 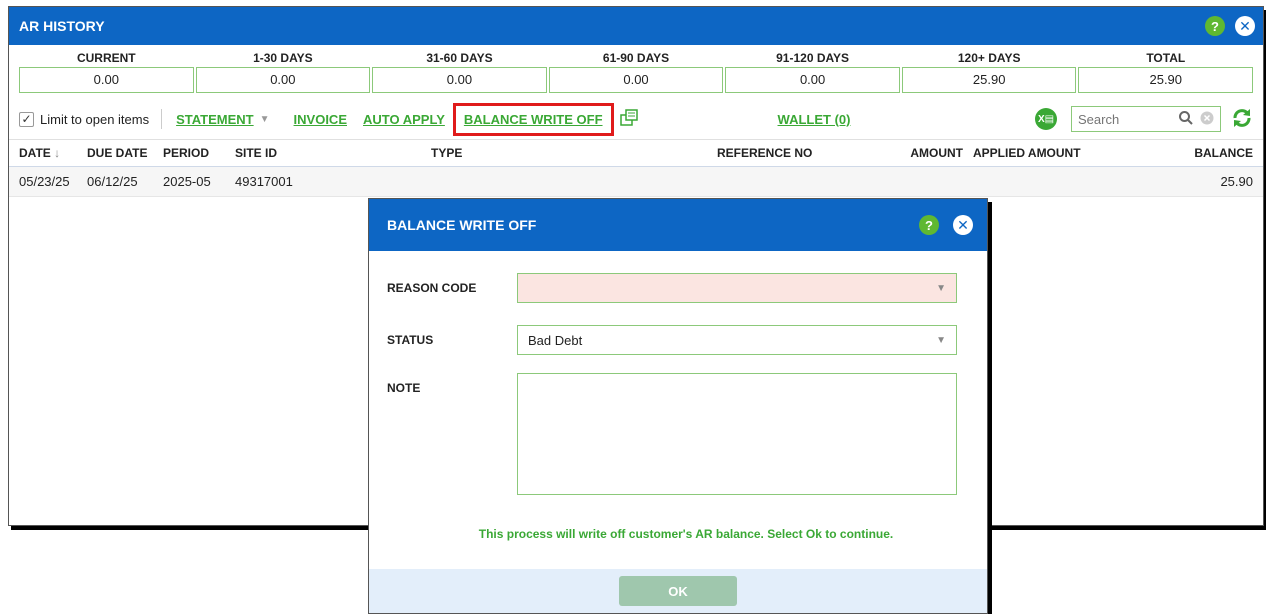 What do you see at coordinates (462, 225) in the screenshot?
I see `dialog-title: BALANCE WRITE OFF` at bounding box center [462, 225].